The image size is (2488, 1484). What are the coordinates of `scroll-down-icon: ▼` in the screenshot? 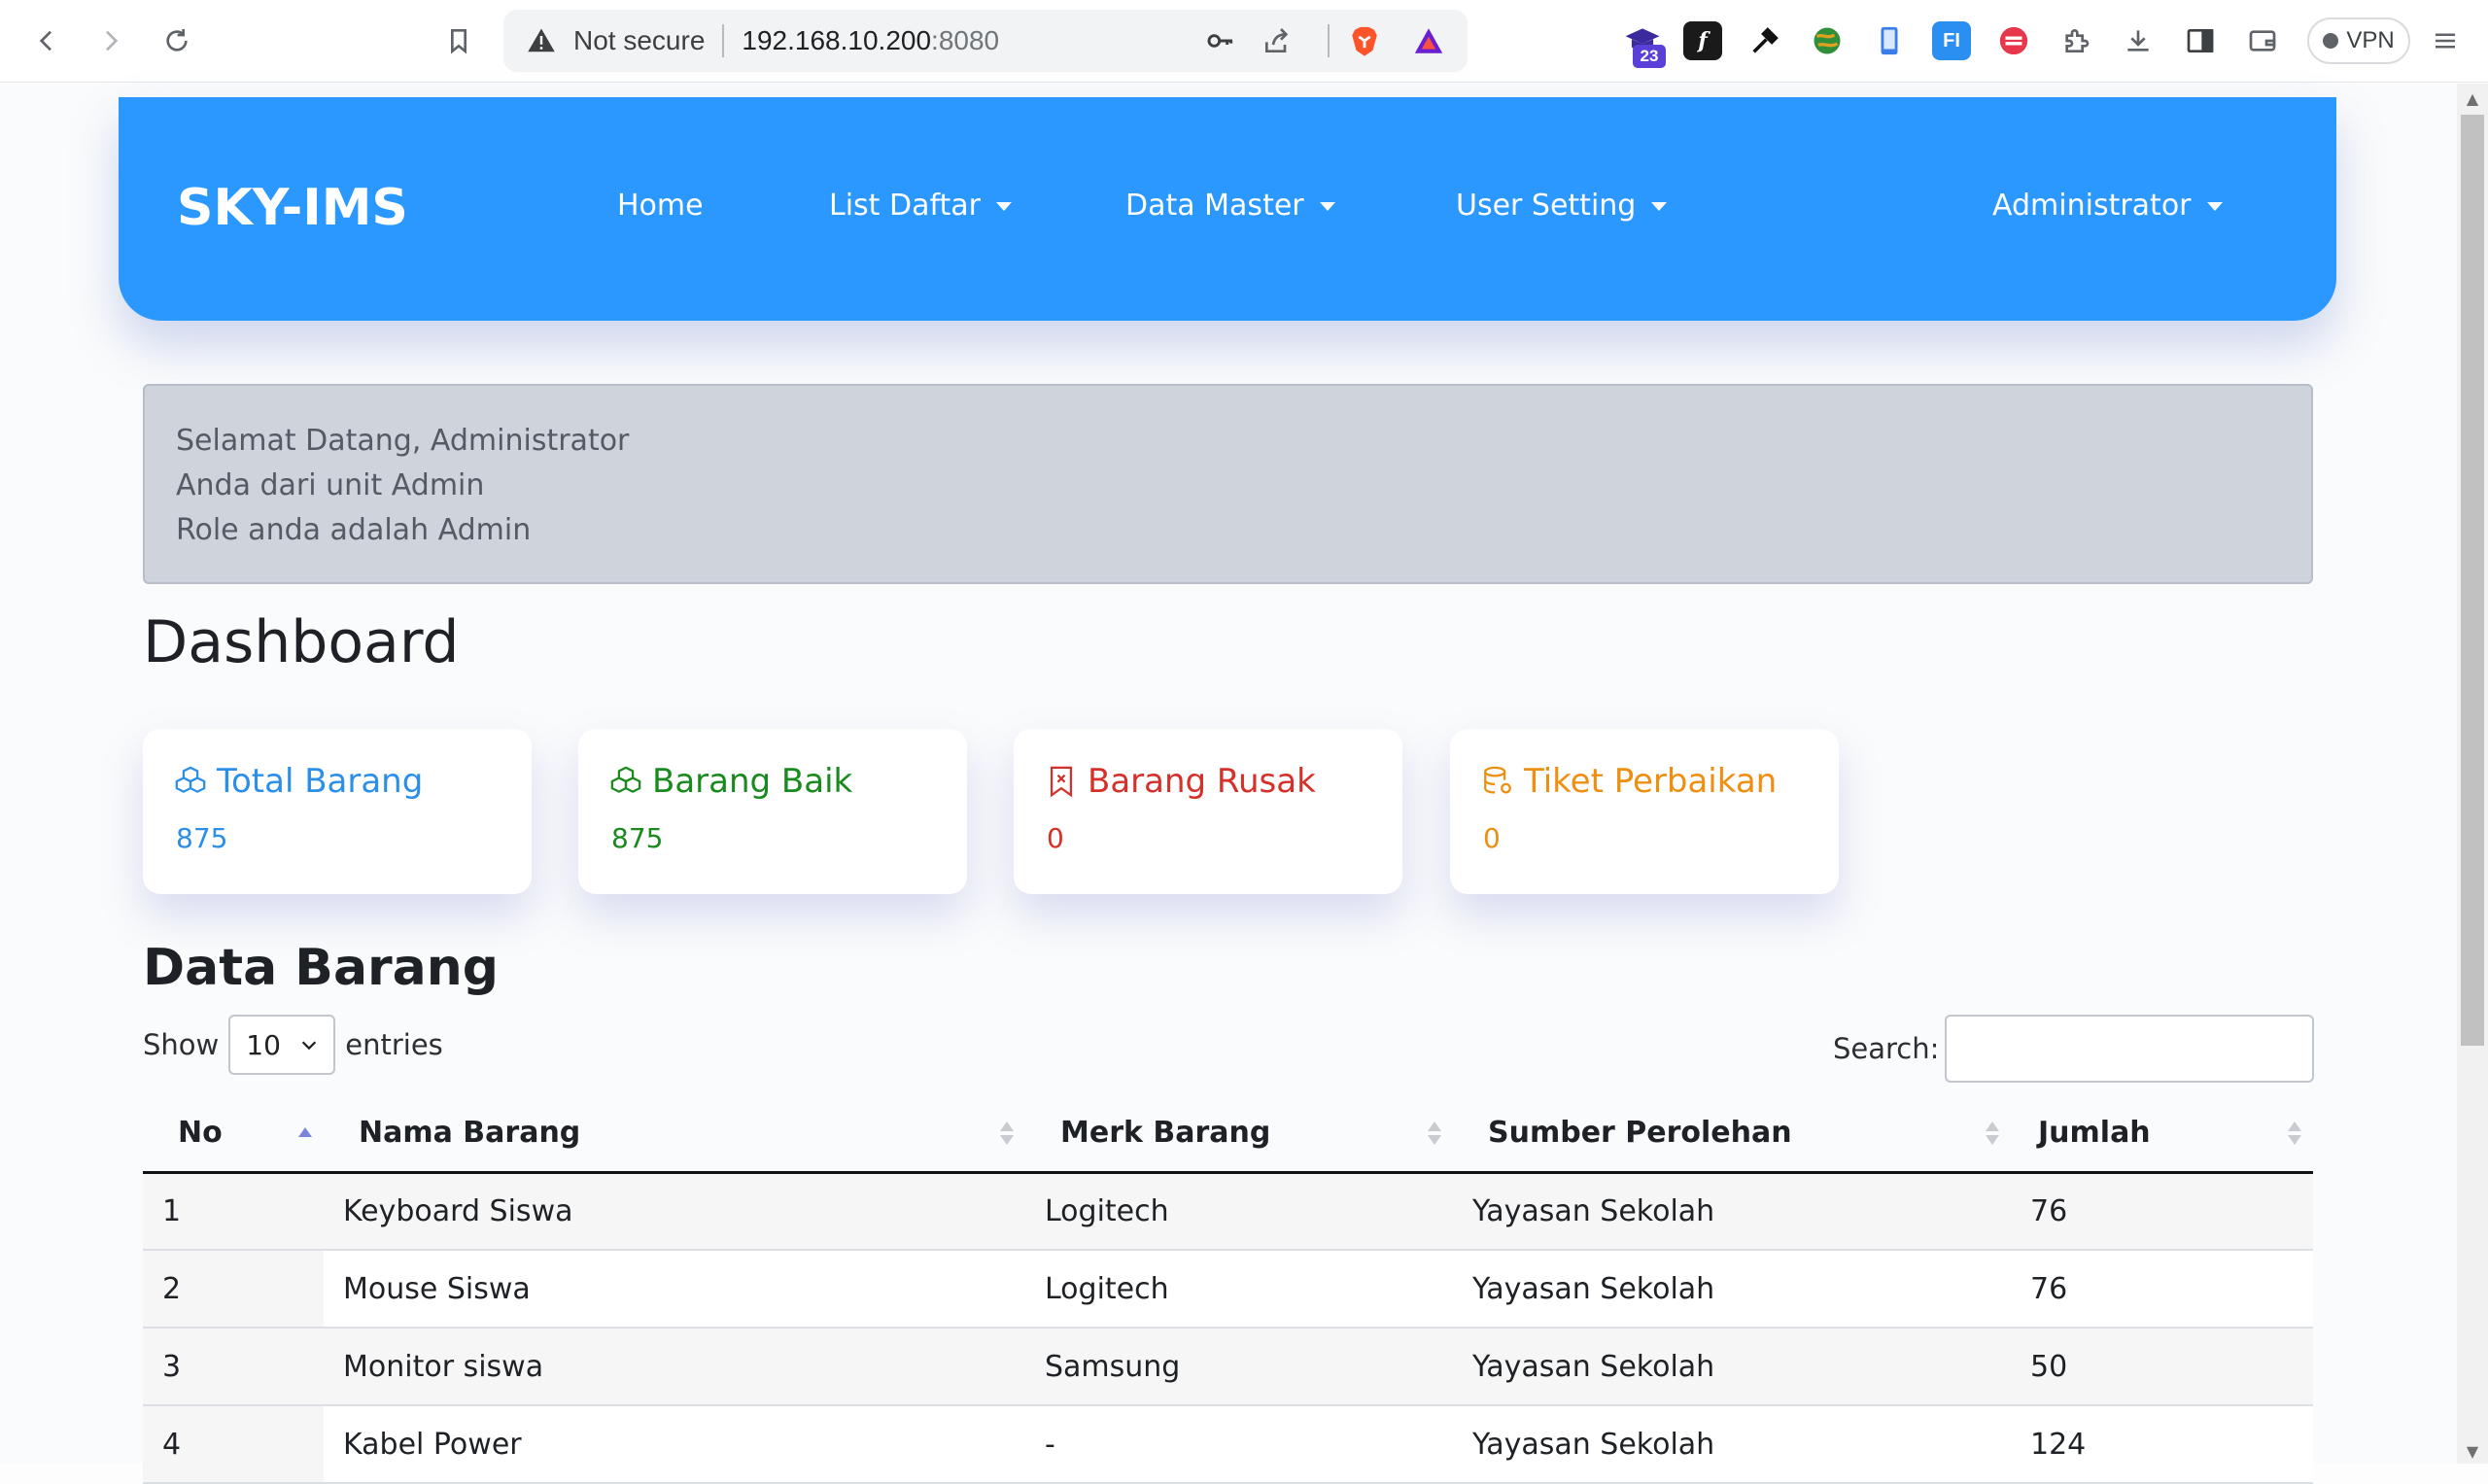 It's located at (2472, 1452).